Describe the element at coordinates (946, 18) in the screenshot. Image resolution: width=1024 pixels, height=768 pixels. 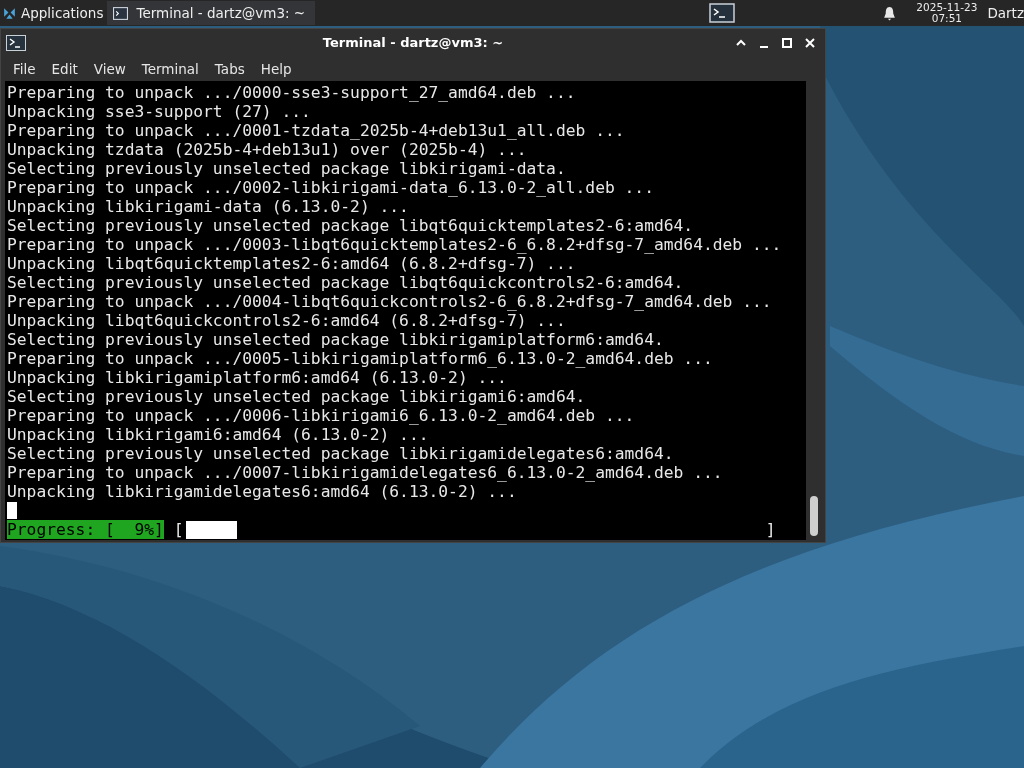
I see `clock-time: 07:51` at that location.